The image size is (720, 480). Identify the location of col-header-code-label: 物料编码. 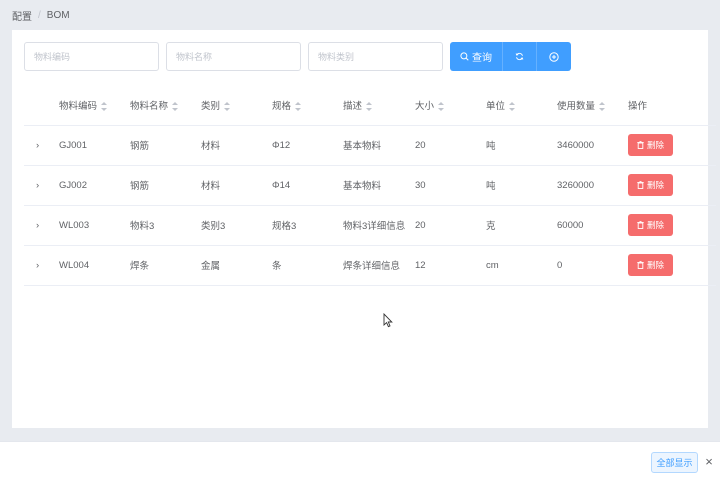
(78, 106).